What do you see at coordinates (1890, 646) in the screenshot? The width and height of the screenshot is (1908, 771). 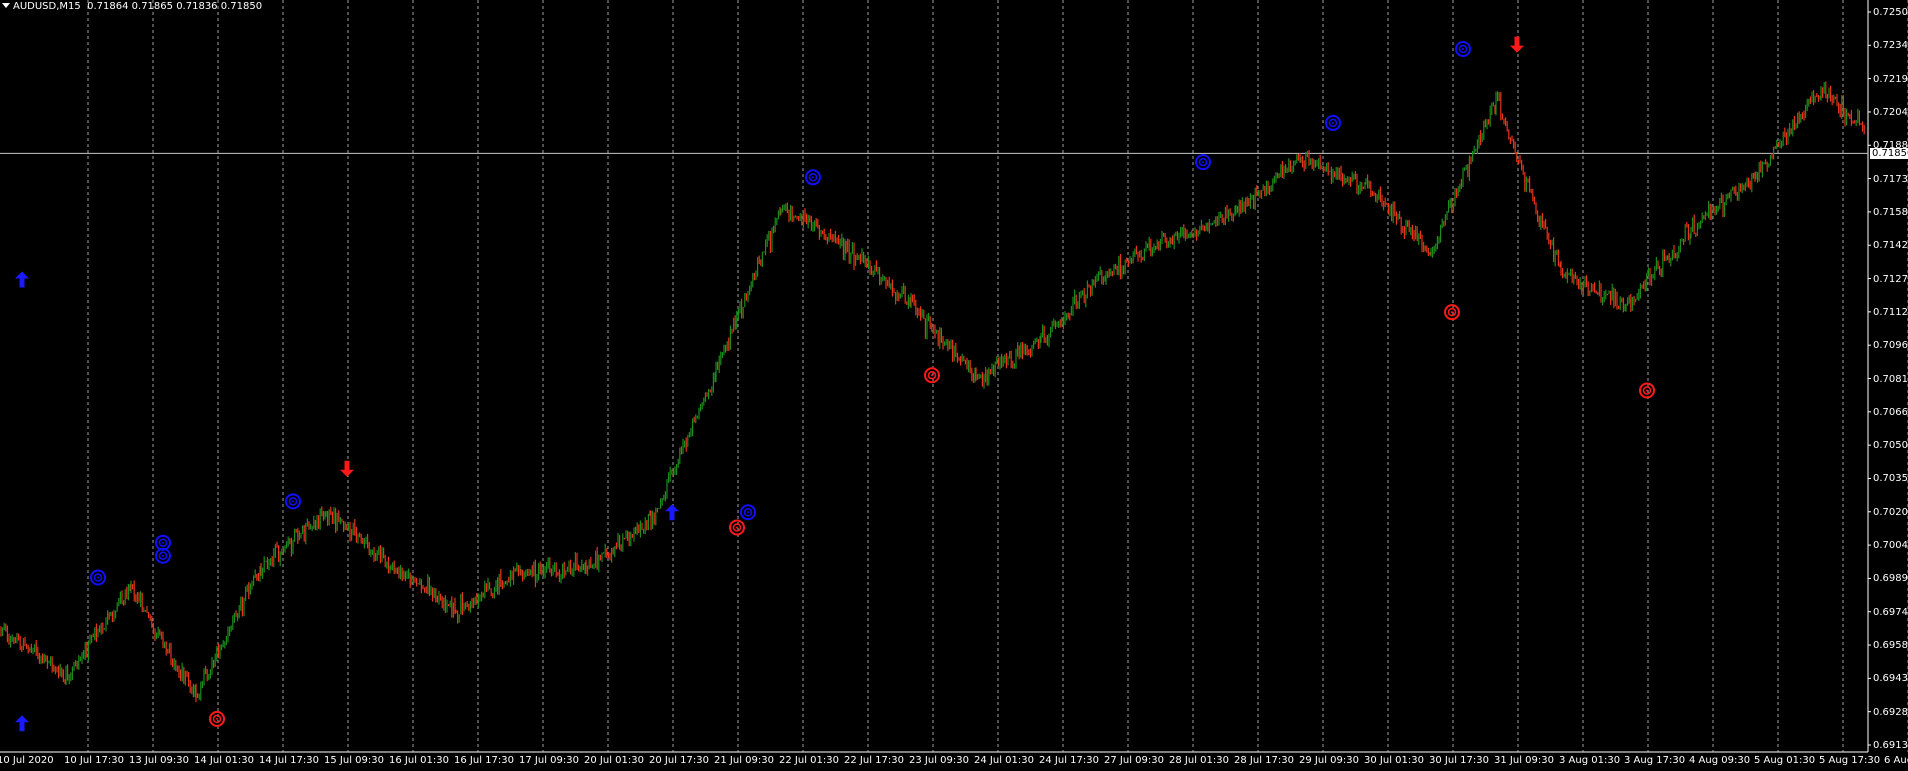 I see `price-axis-label: 0.69585` at bounding box center [1890, 646].